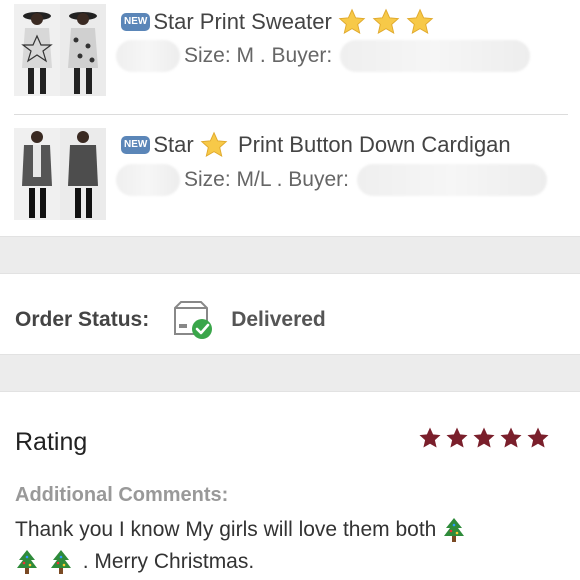 This screenshot has height=580, width=580. Describe the element at coordinates (82, 319) in the screenshot. I see `order-status-label: Order Status:` at that location.